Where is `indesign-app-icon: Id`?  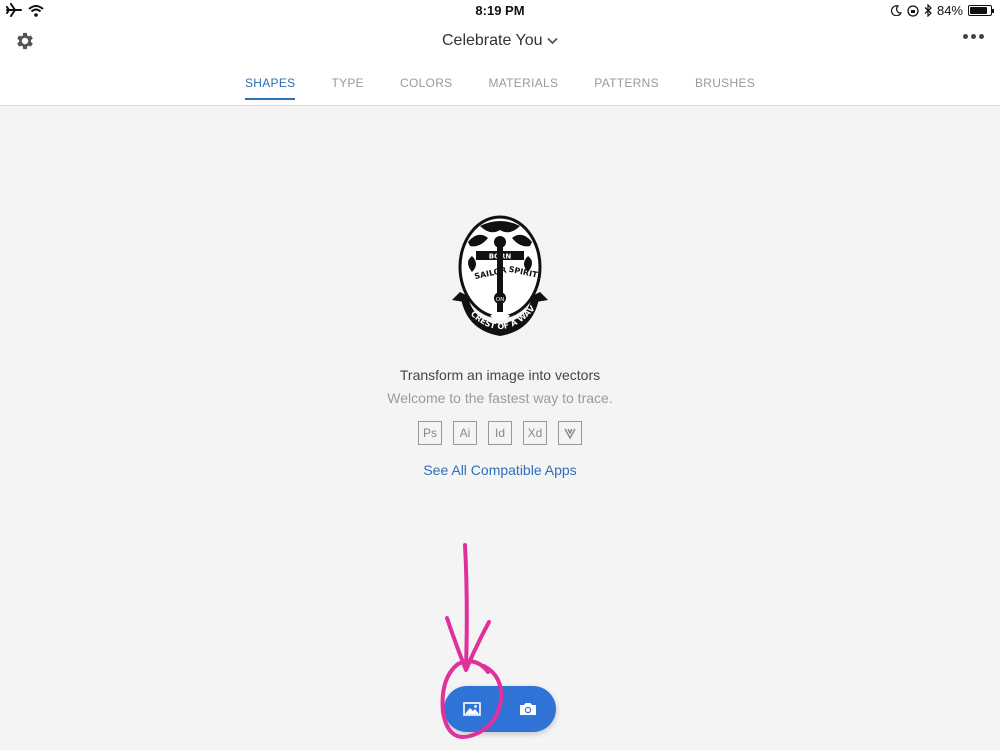
indesign-app-icon: Id is located at coordinates (500, 433).